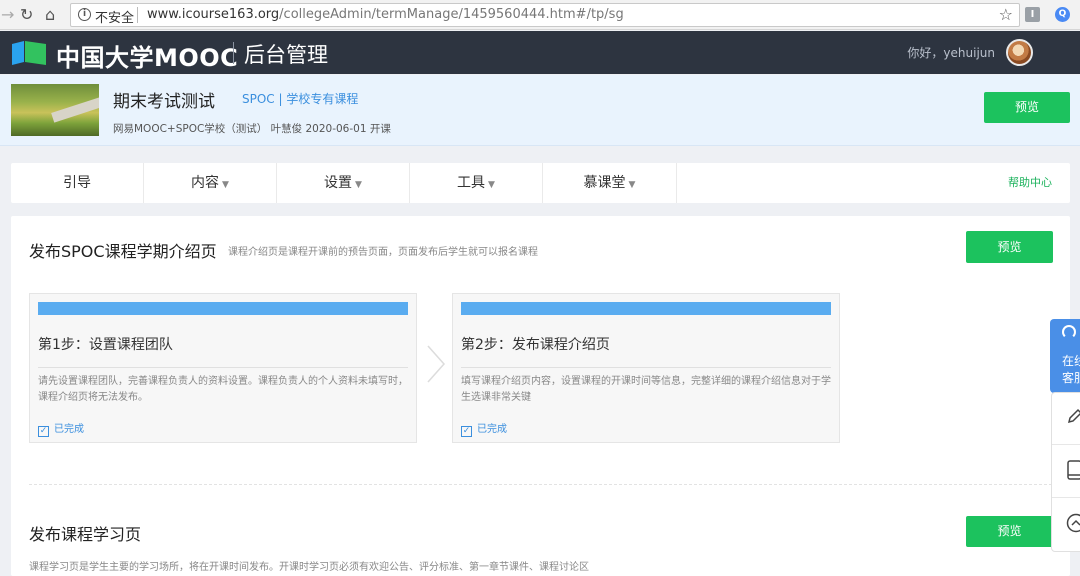 This screenshot has width=1080, height=576. Describe the element at coordinates (77, 183) in the screenshot. I see `tab-guide: 引导` at that location.